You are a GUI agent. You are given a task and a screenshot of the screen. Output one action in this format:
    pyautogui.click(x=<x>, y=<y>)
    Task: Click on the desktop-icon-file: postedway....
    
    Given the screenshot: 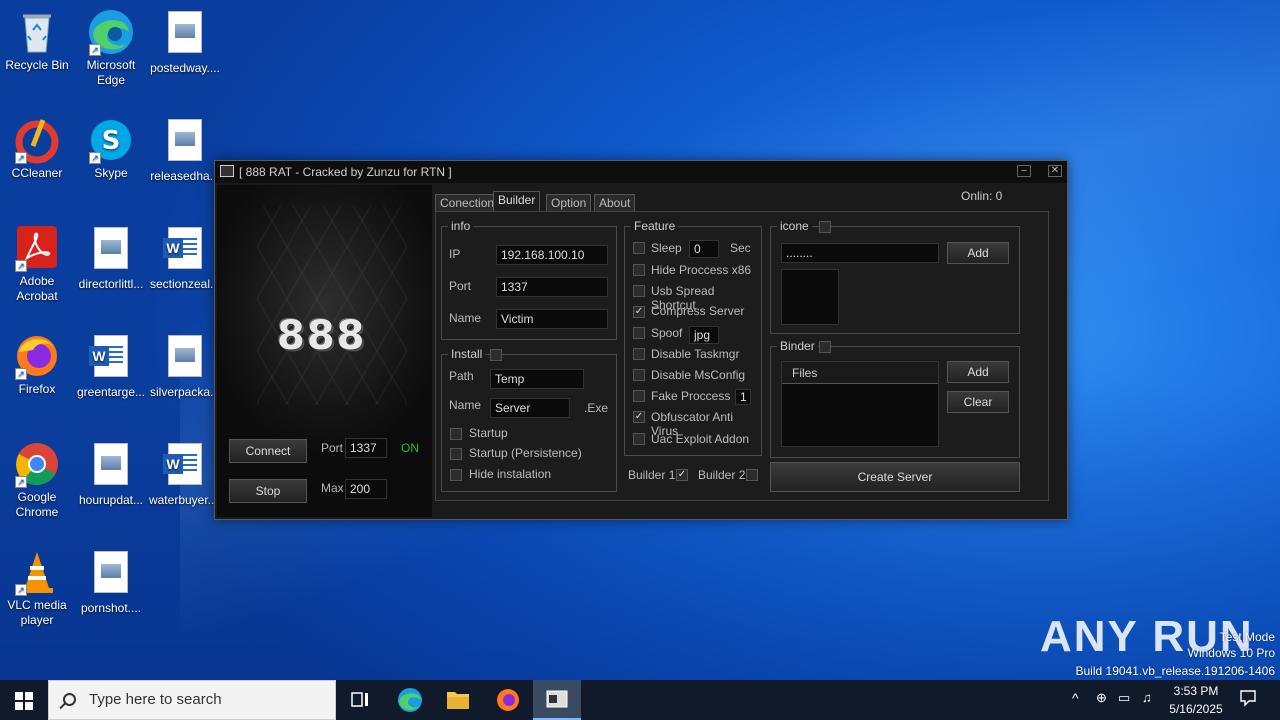 What is the action you would take?
    pyautogui.click(x=185, y=42)
    